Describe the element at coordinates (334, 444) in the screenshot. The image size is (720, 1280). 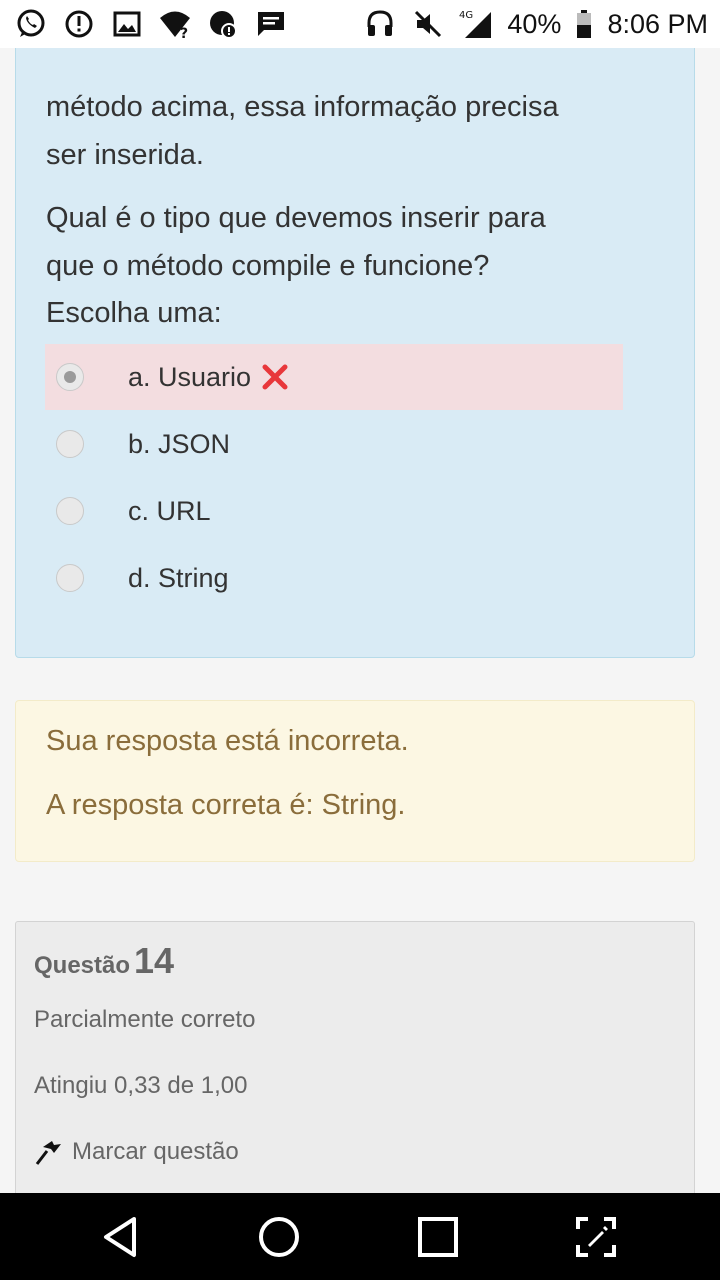
I see `answer-option-b: b. JSON` at that location.